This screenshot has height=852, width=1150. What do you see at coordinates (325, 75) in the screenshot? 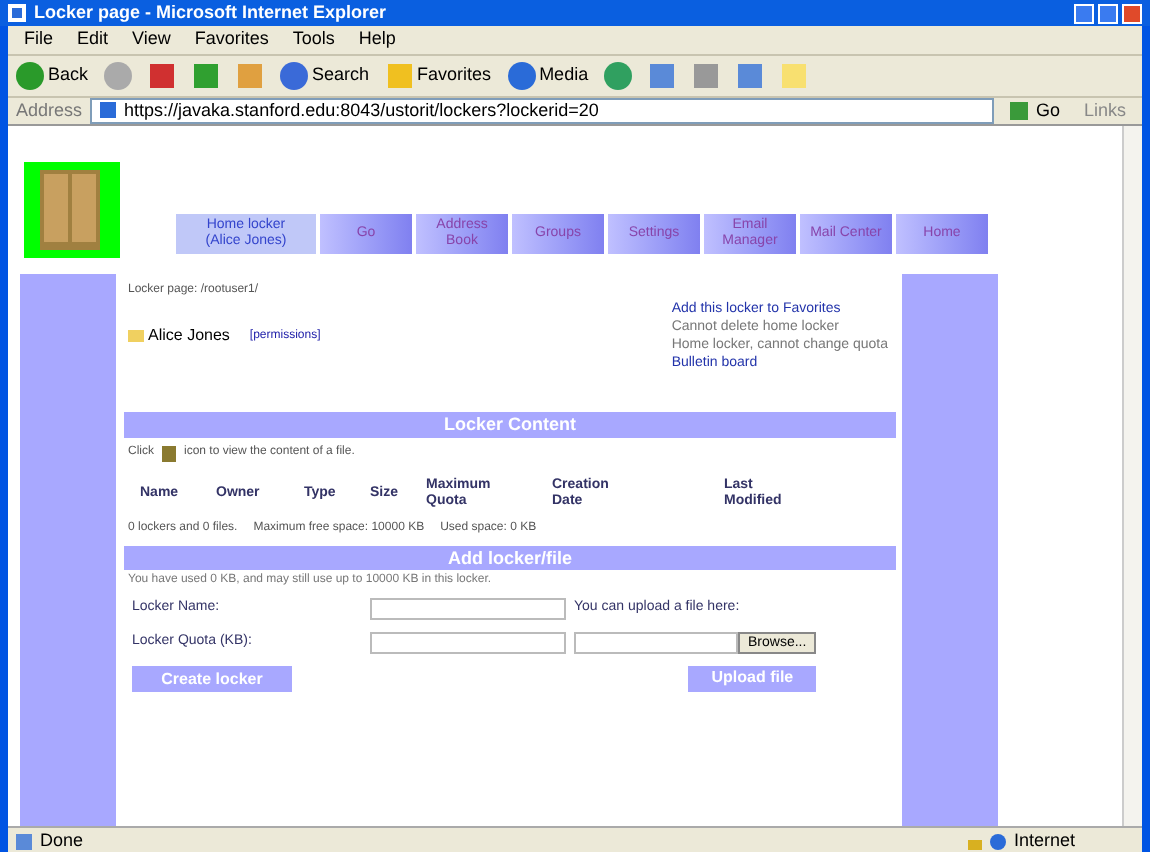
I see `search-button: Search` at bounding box center [325, 75].